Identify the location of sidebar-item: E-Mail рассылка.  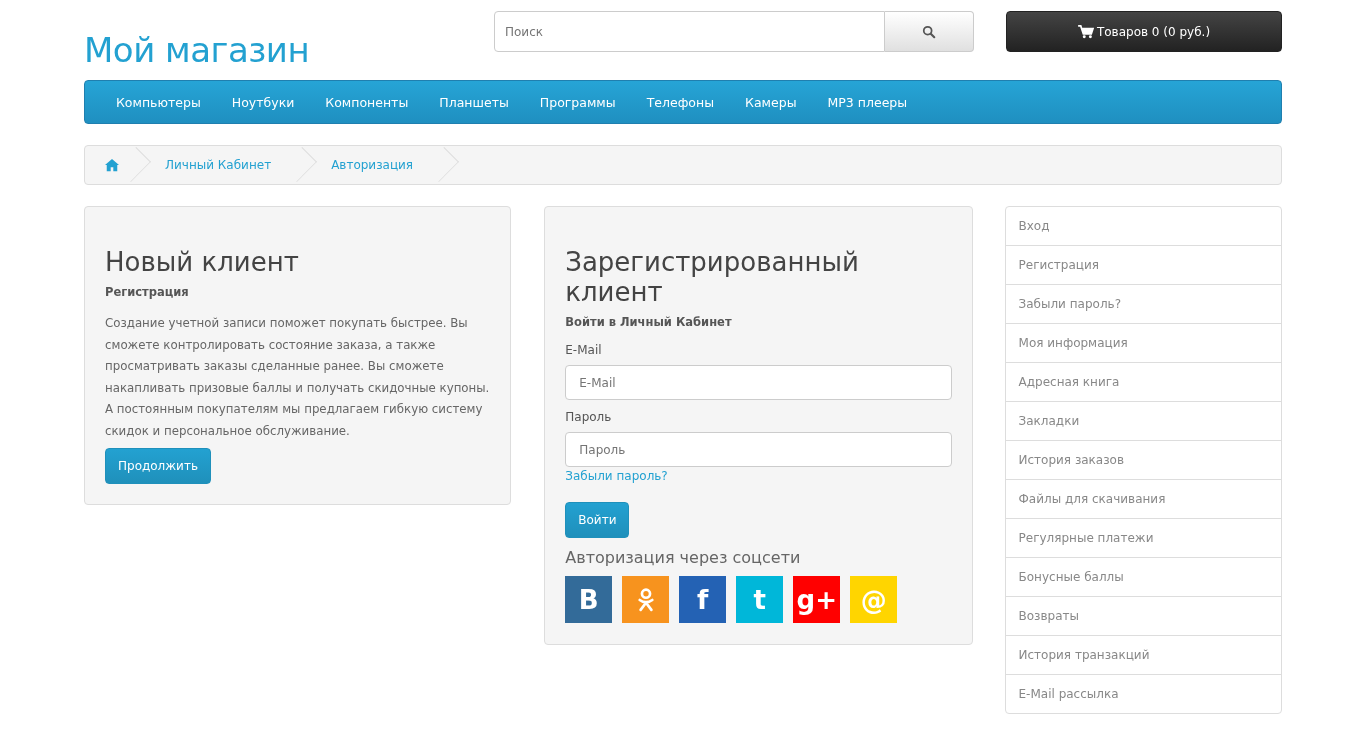
(1143, 694).